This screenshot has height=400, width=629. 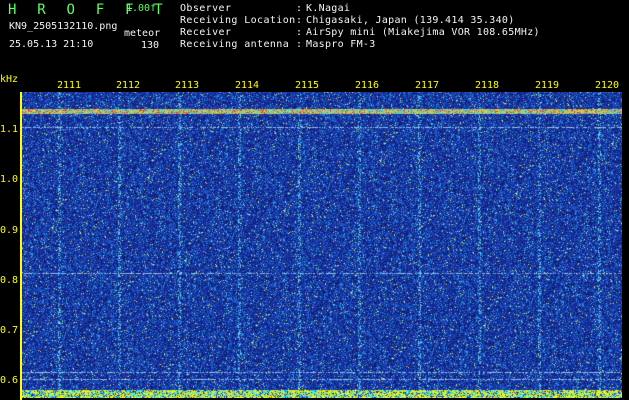 What do you see at coordinates (9, 179) in the screenshot?
I see `y-tick-label: 1.0` at bounding box center [9, 179].